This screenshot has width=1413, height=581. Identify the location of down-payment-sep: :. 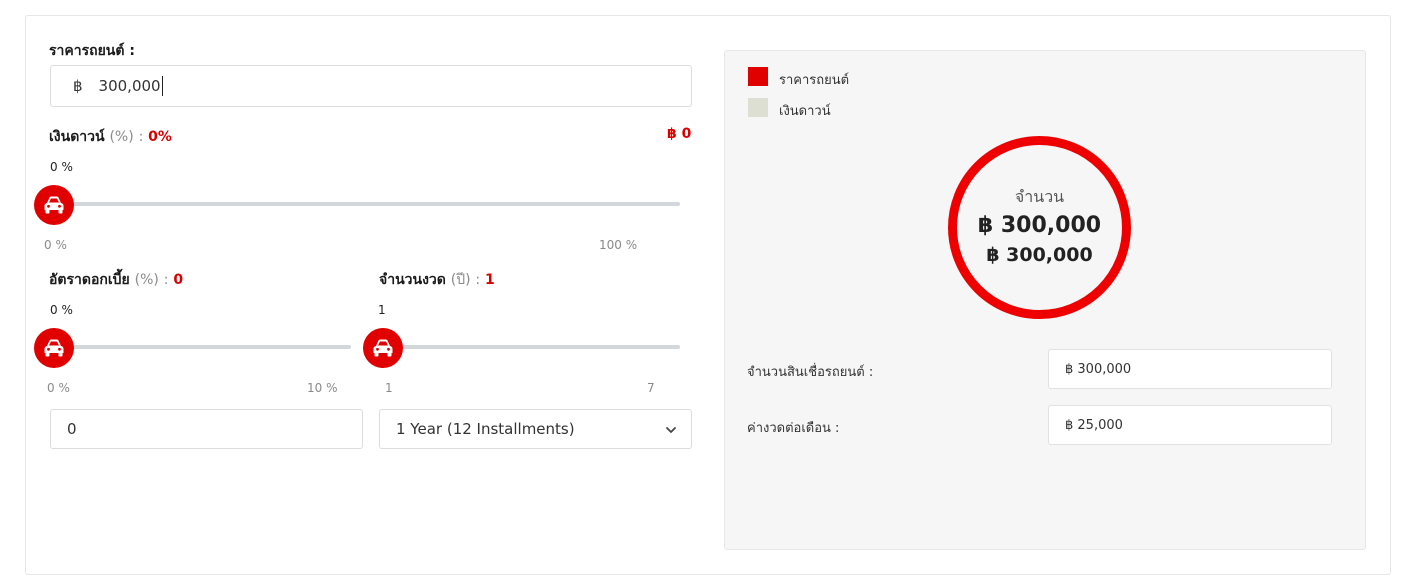
(141, 137).